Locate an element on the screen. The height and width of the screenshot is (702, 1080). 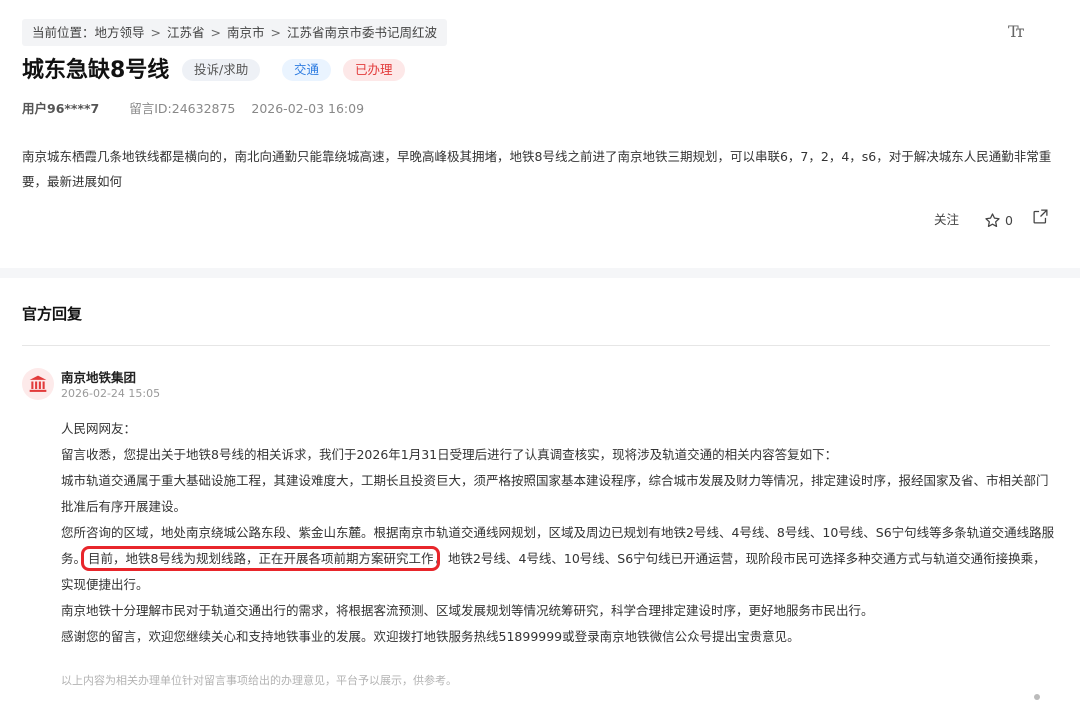
follow-button: 关注 is located at coordinates (946, 220).